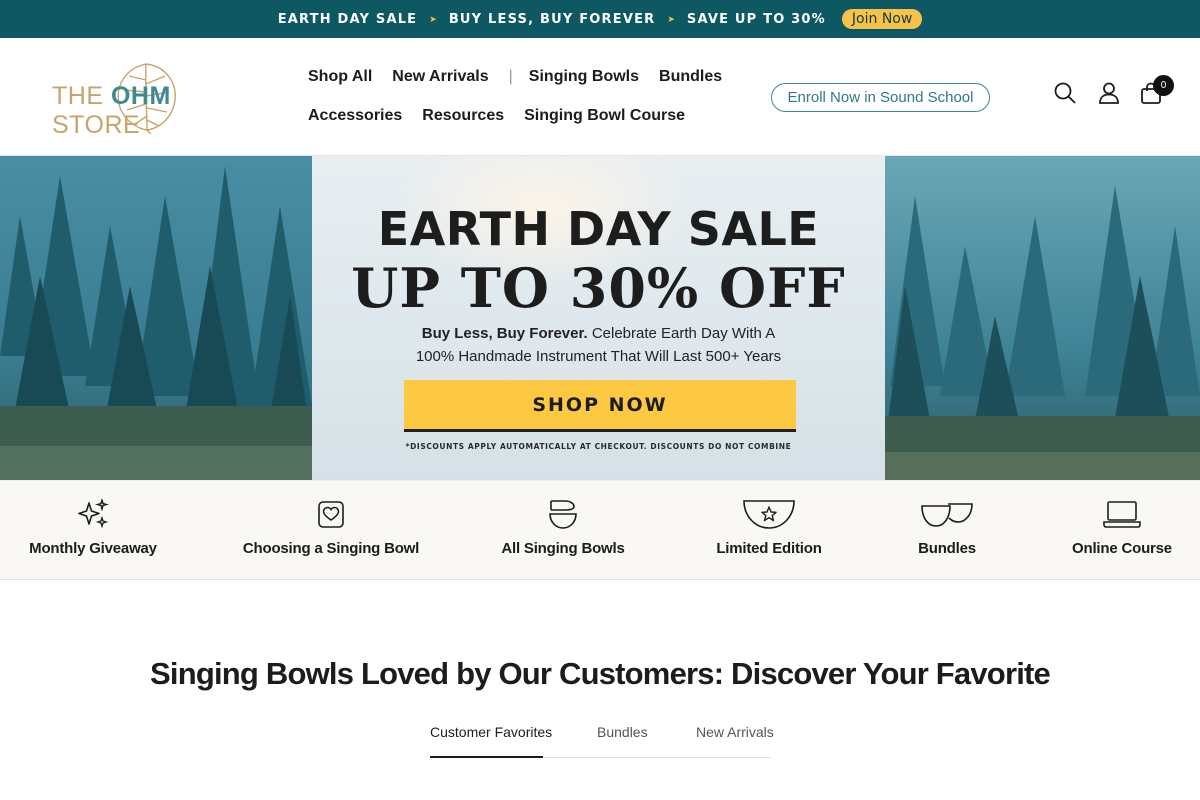 This screenshot has width=1200, height=800. I want to click on nav-singing-bowls: Singing Bowls, so click(584, 77).